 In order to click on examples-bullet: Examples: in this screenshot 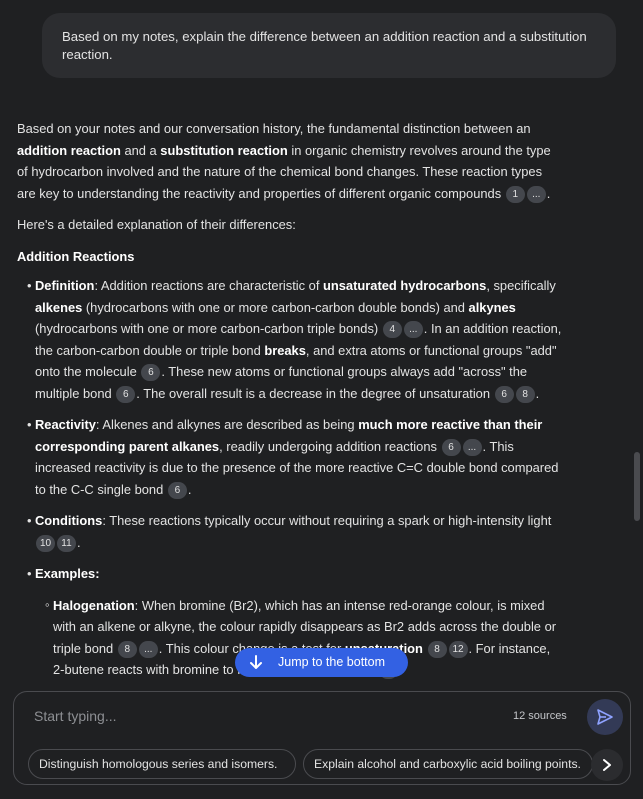, I will do `click(289, 574)`.